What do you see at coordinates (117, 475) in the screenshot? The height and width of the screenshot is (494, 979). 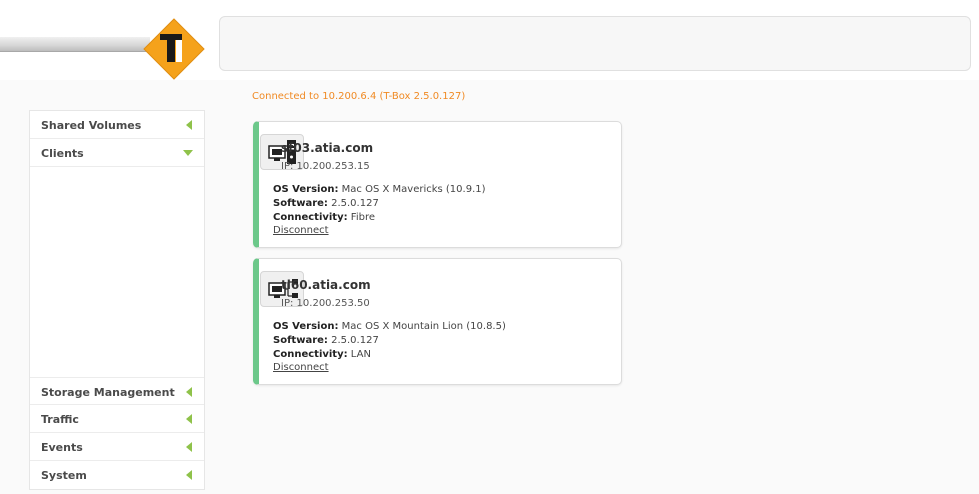 I see `sidebar-item-system: System` at bounding box center [117, 475].